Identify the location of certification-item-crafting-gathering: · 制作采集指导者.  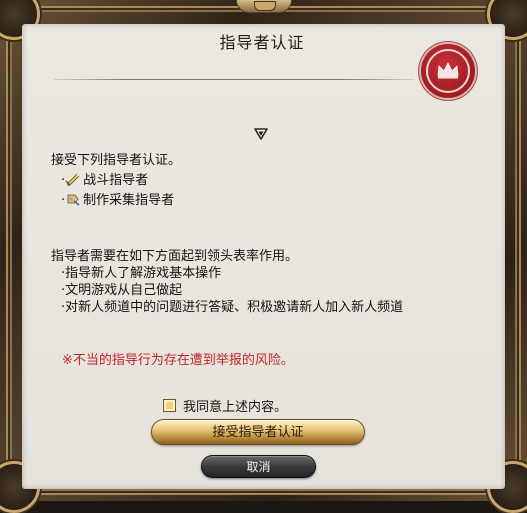
(117, 198).